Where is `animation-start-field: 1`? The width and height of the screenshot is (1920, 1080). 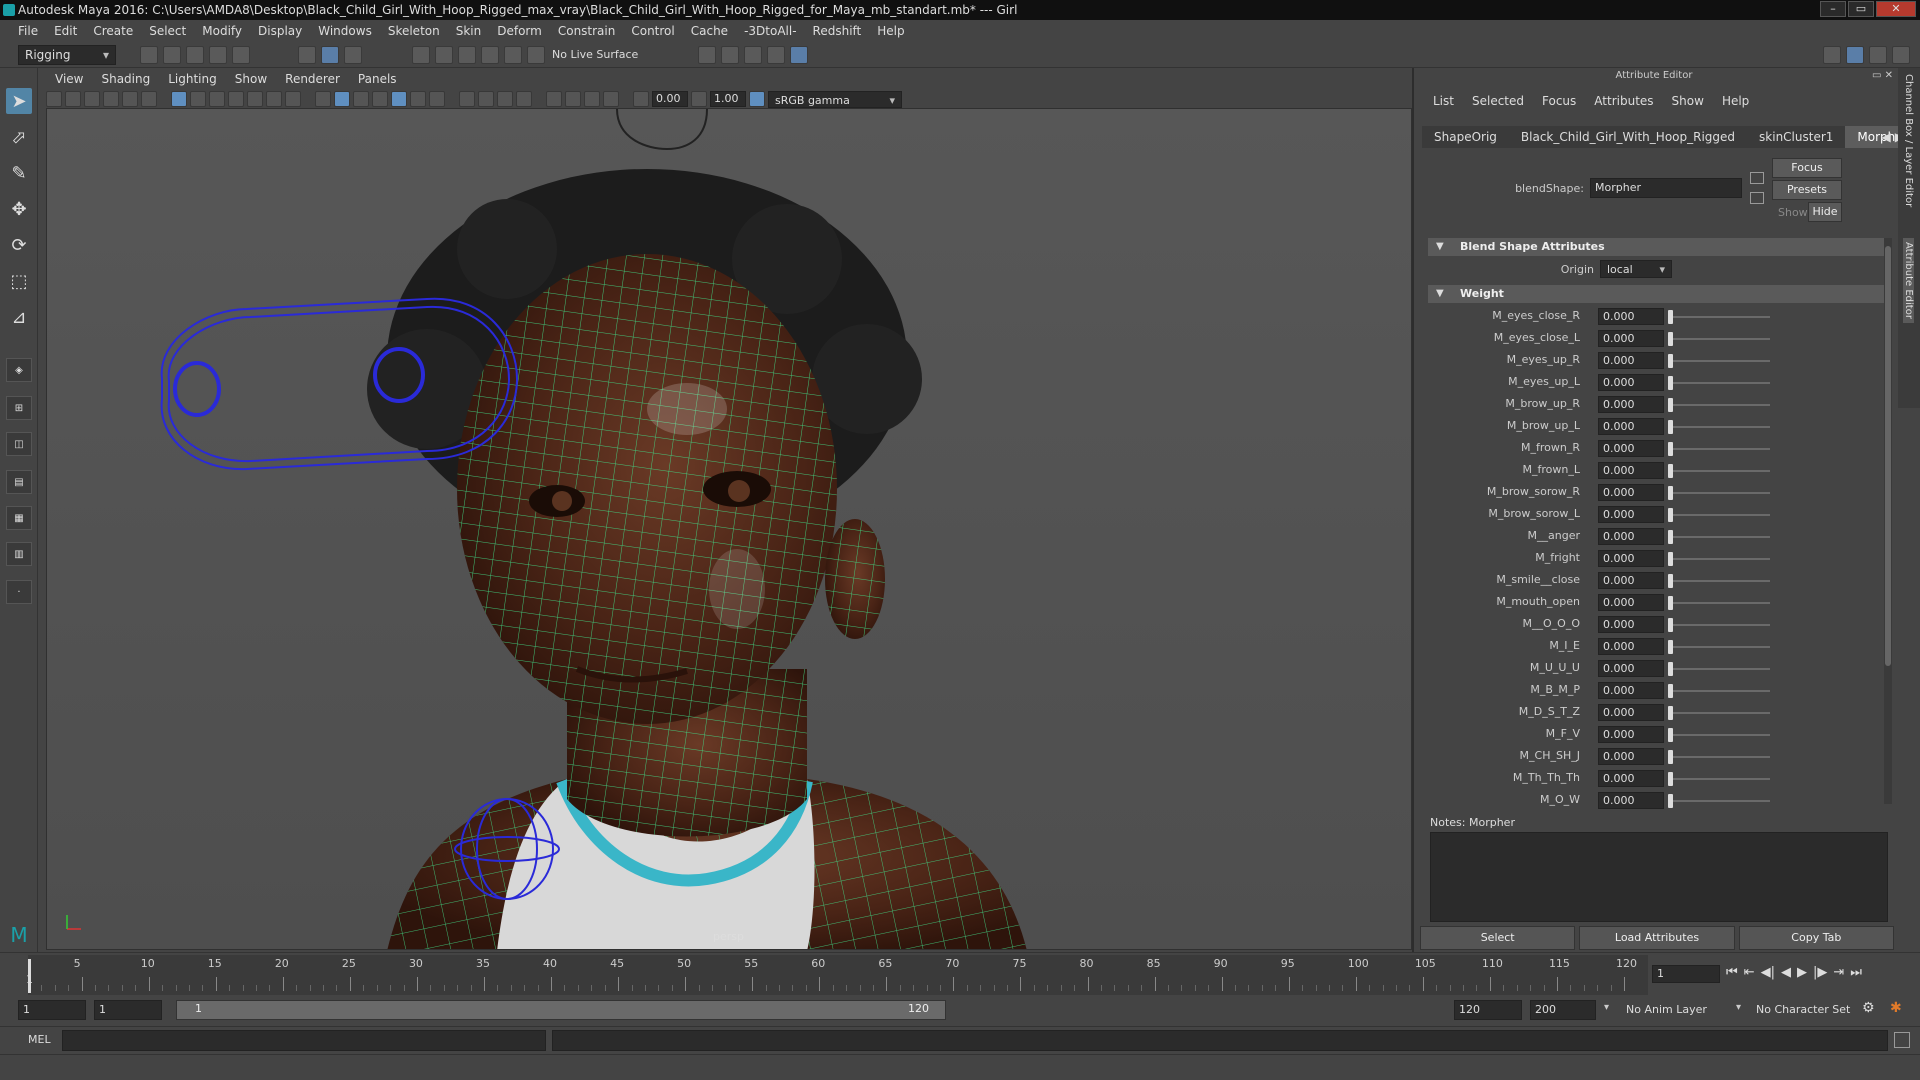 animation-start-field: 1 is located at coordinates (52, 1010).